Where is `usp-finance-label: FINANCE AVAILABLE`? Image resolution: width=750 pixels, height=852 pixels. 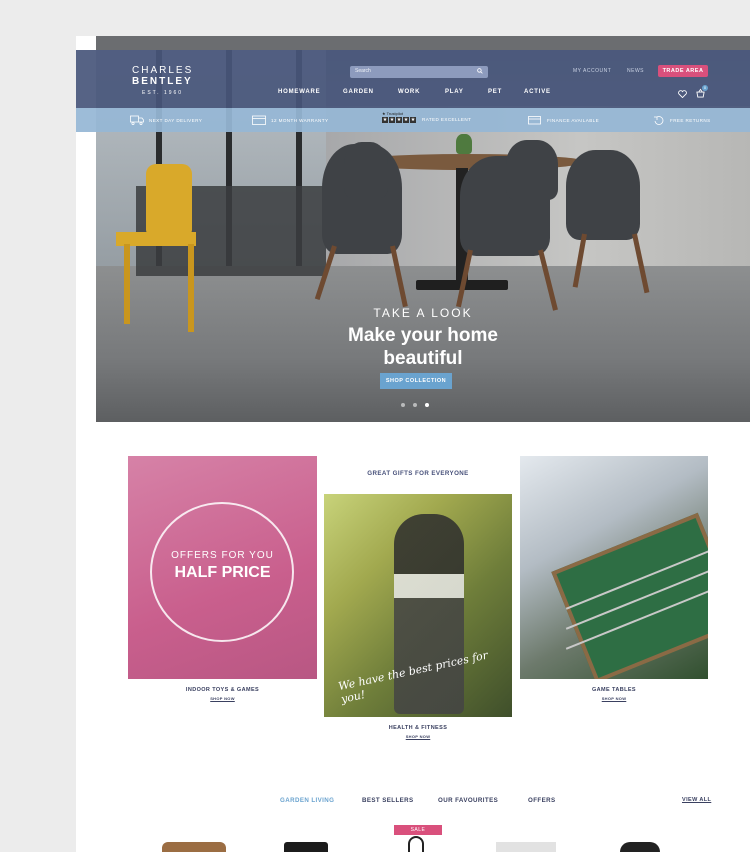 usp-finance-label: FINANCE AVAILABLE is located at coordinates (573, 120).